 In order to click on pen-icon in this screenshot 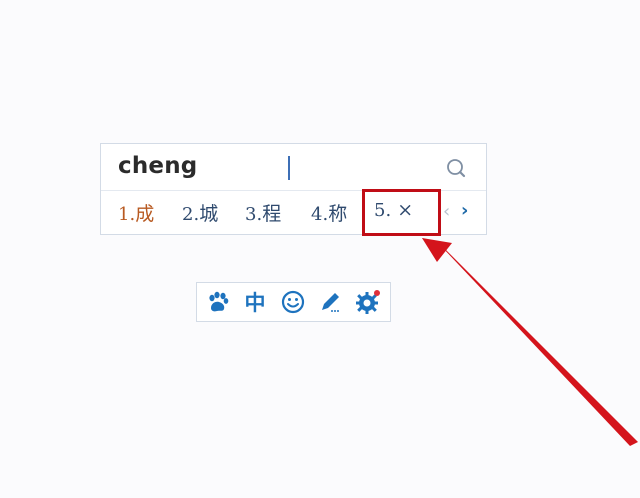, I will do `click(330, 302)`.